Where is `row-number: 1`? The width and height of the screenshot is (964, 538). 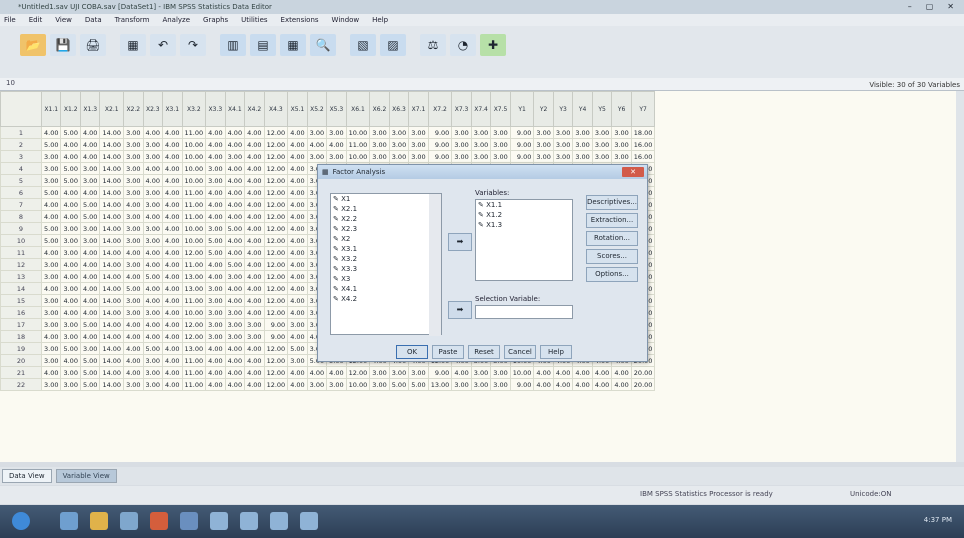
row-number: 1 is located at coordinates (21, 132).